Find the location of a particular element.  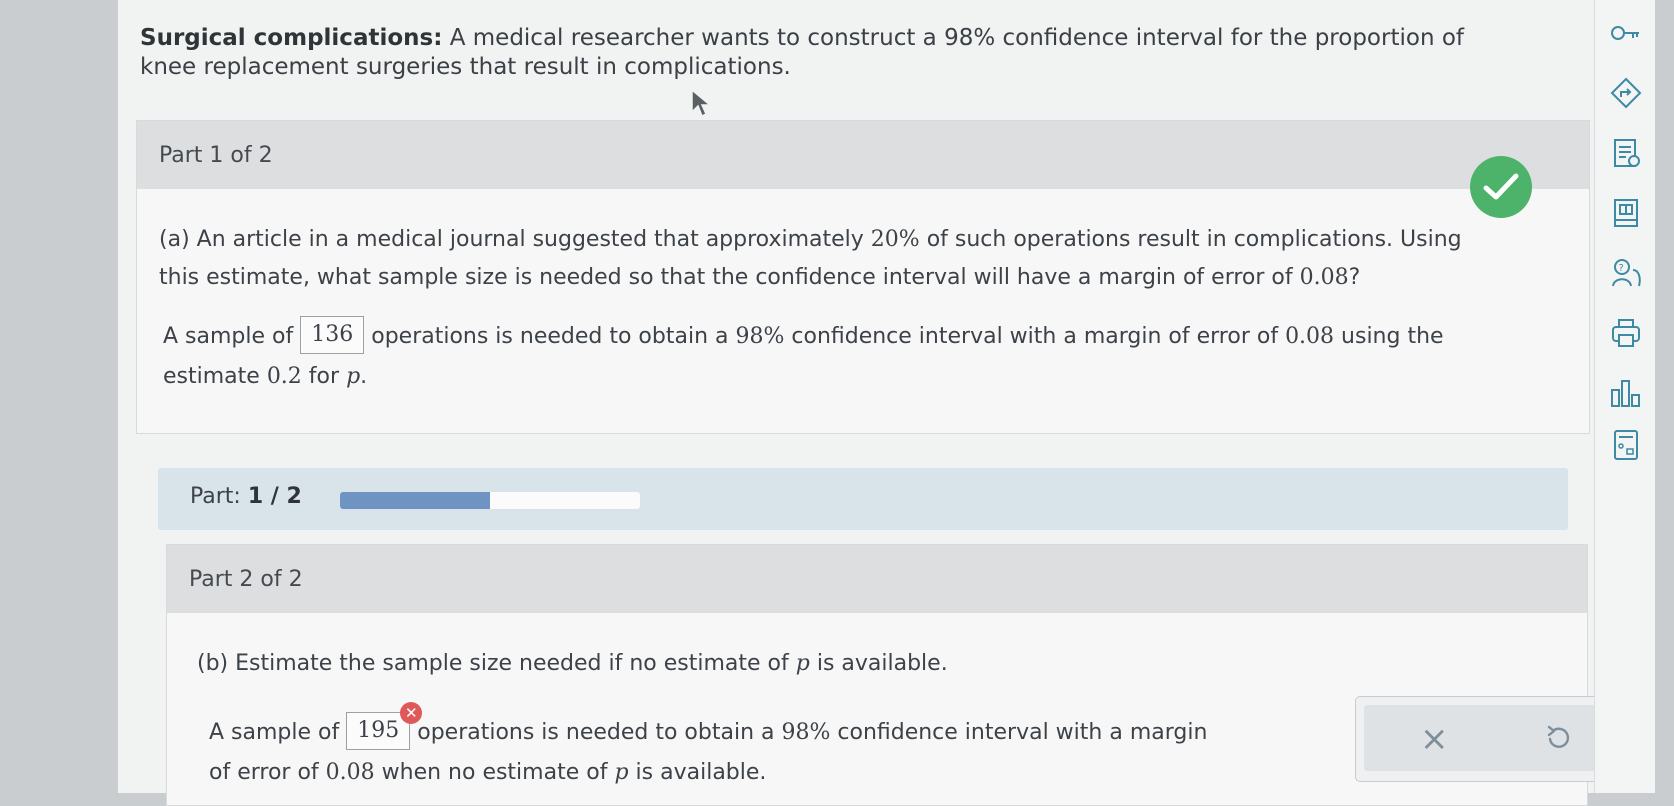

progress-bar-fill is located at coordinates (415, 500).